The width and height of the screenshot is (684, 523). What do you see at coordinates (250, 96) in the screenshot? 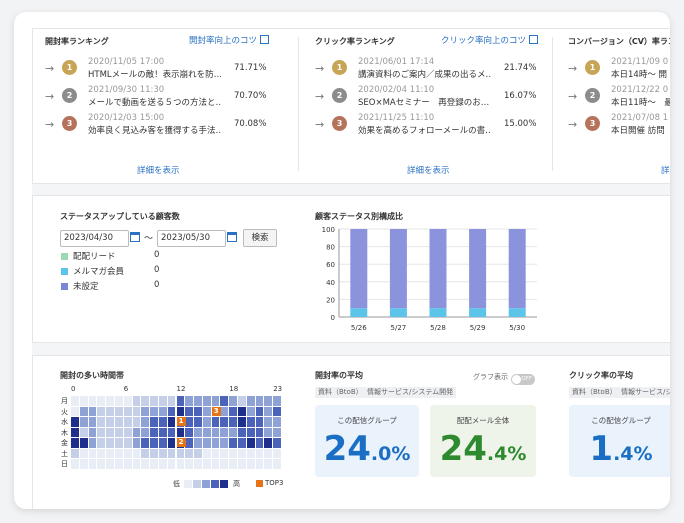
I see `row-rate: 70.70%` at bounding box center [250, 96].